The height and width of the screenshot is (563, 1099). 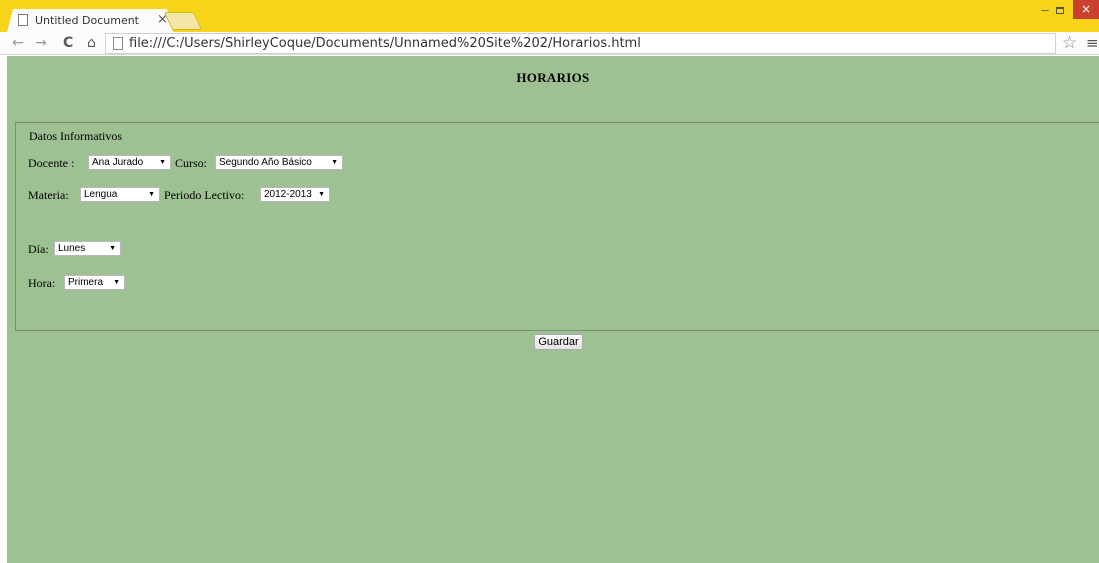 What do you see at coordinates (120, 194) in the screenshot?
I see `materia-select: Lengua ▼` at bounding box center [120, 194].